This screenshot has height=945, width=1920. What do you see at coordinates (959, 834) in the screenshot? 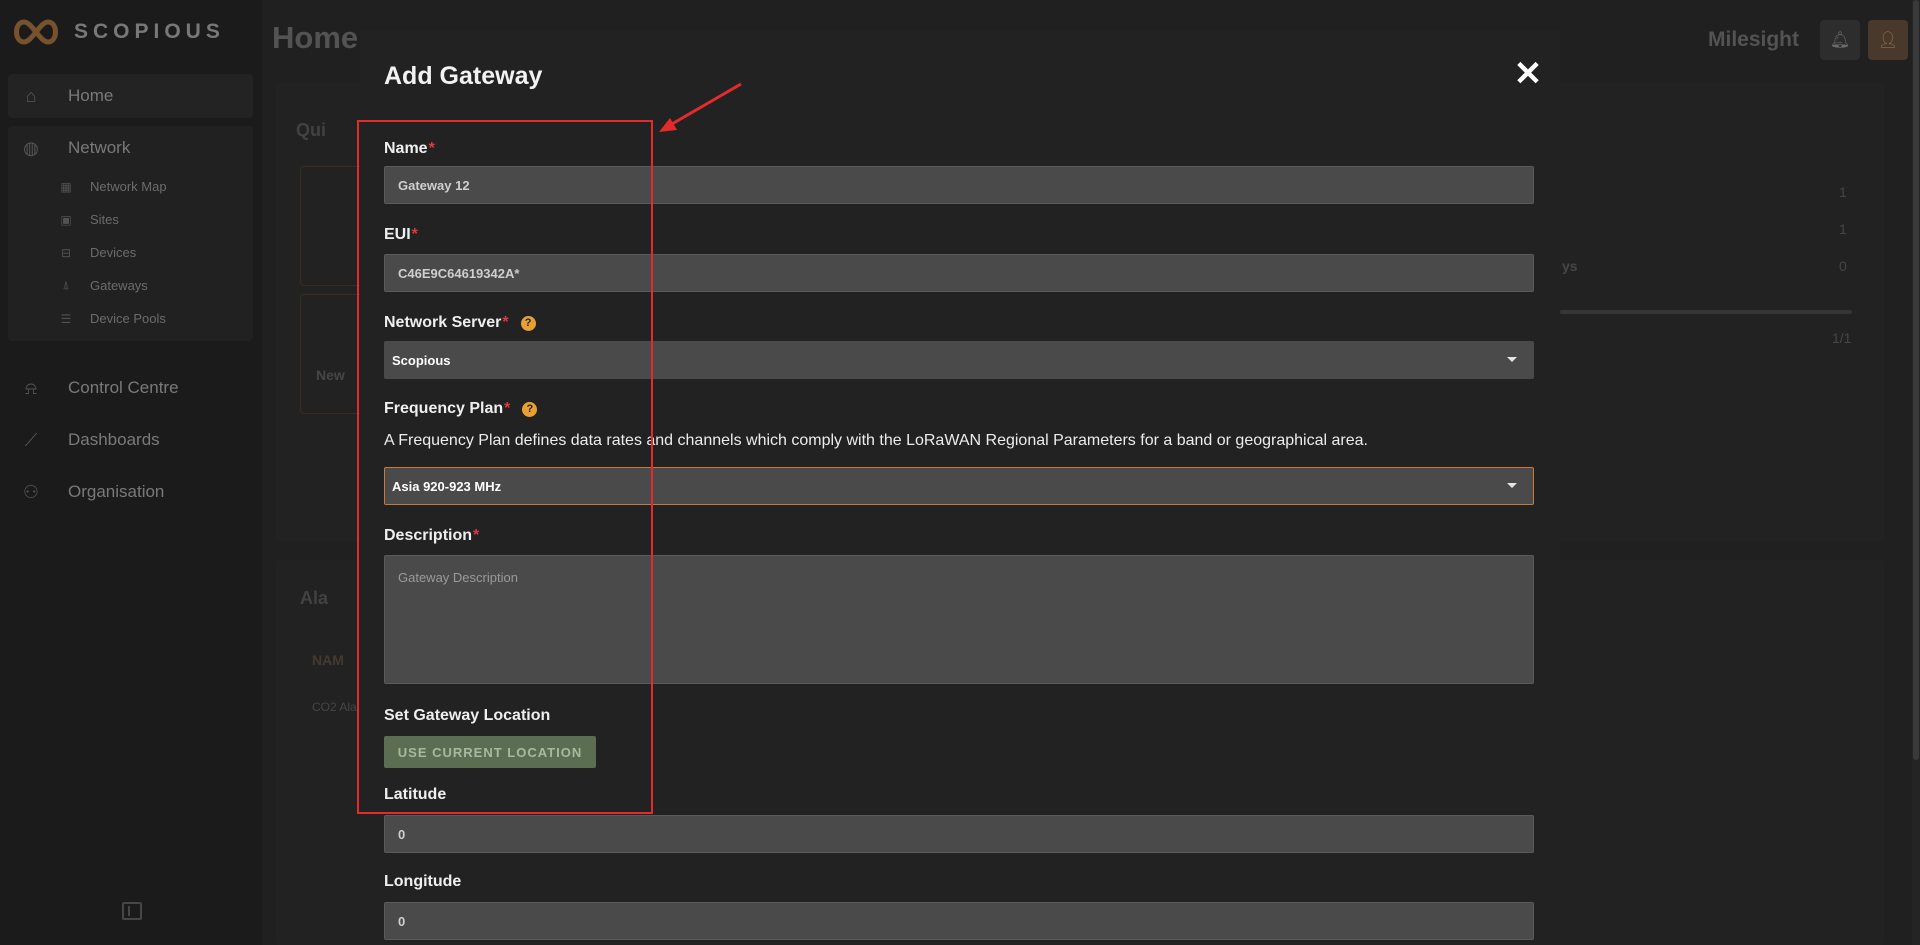
I see `latitude-field: 0` at bounding box center [959, 834].